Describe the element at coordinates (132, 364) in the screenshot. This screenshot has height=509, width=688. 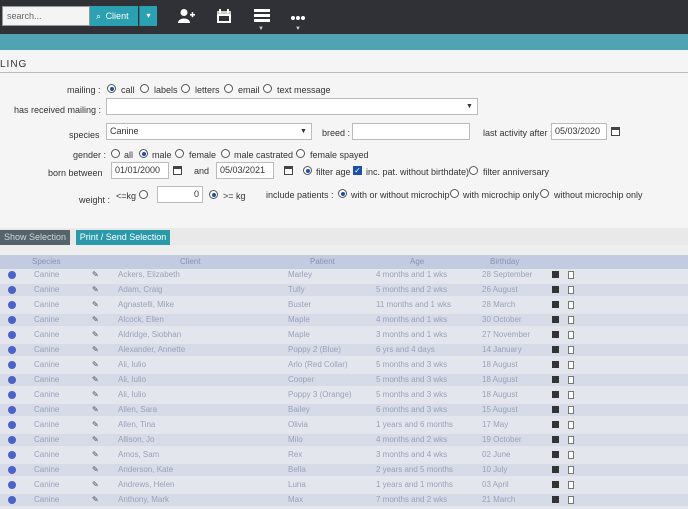
I see `table-cell: Ali, Iulio` at that location.